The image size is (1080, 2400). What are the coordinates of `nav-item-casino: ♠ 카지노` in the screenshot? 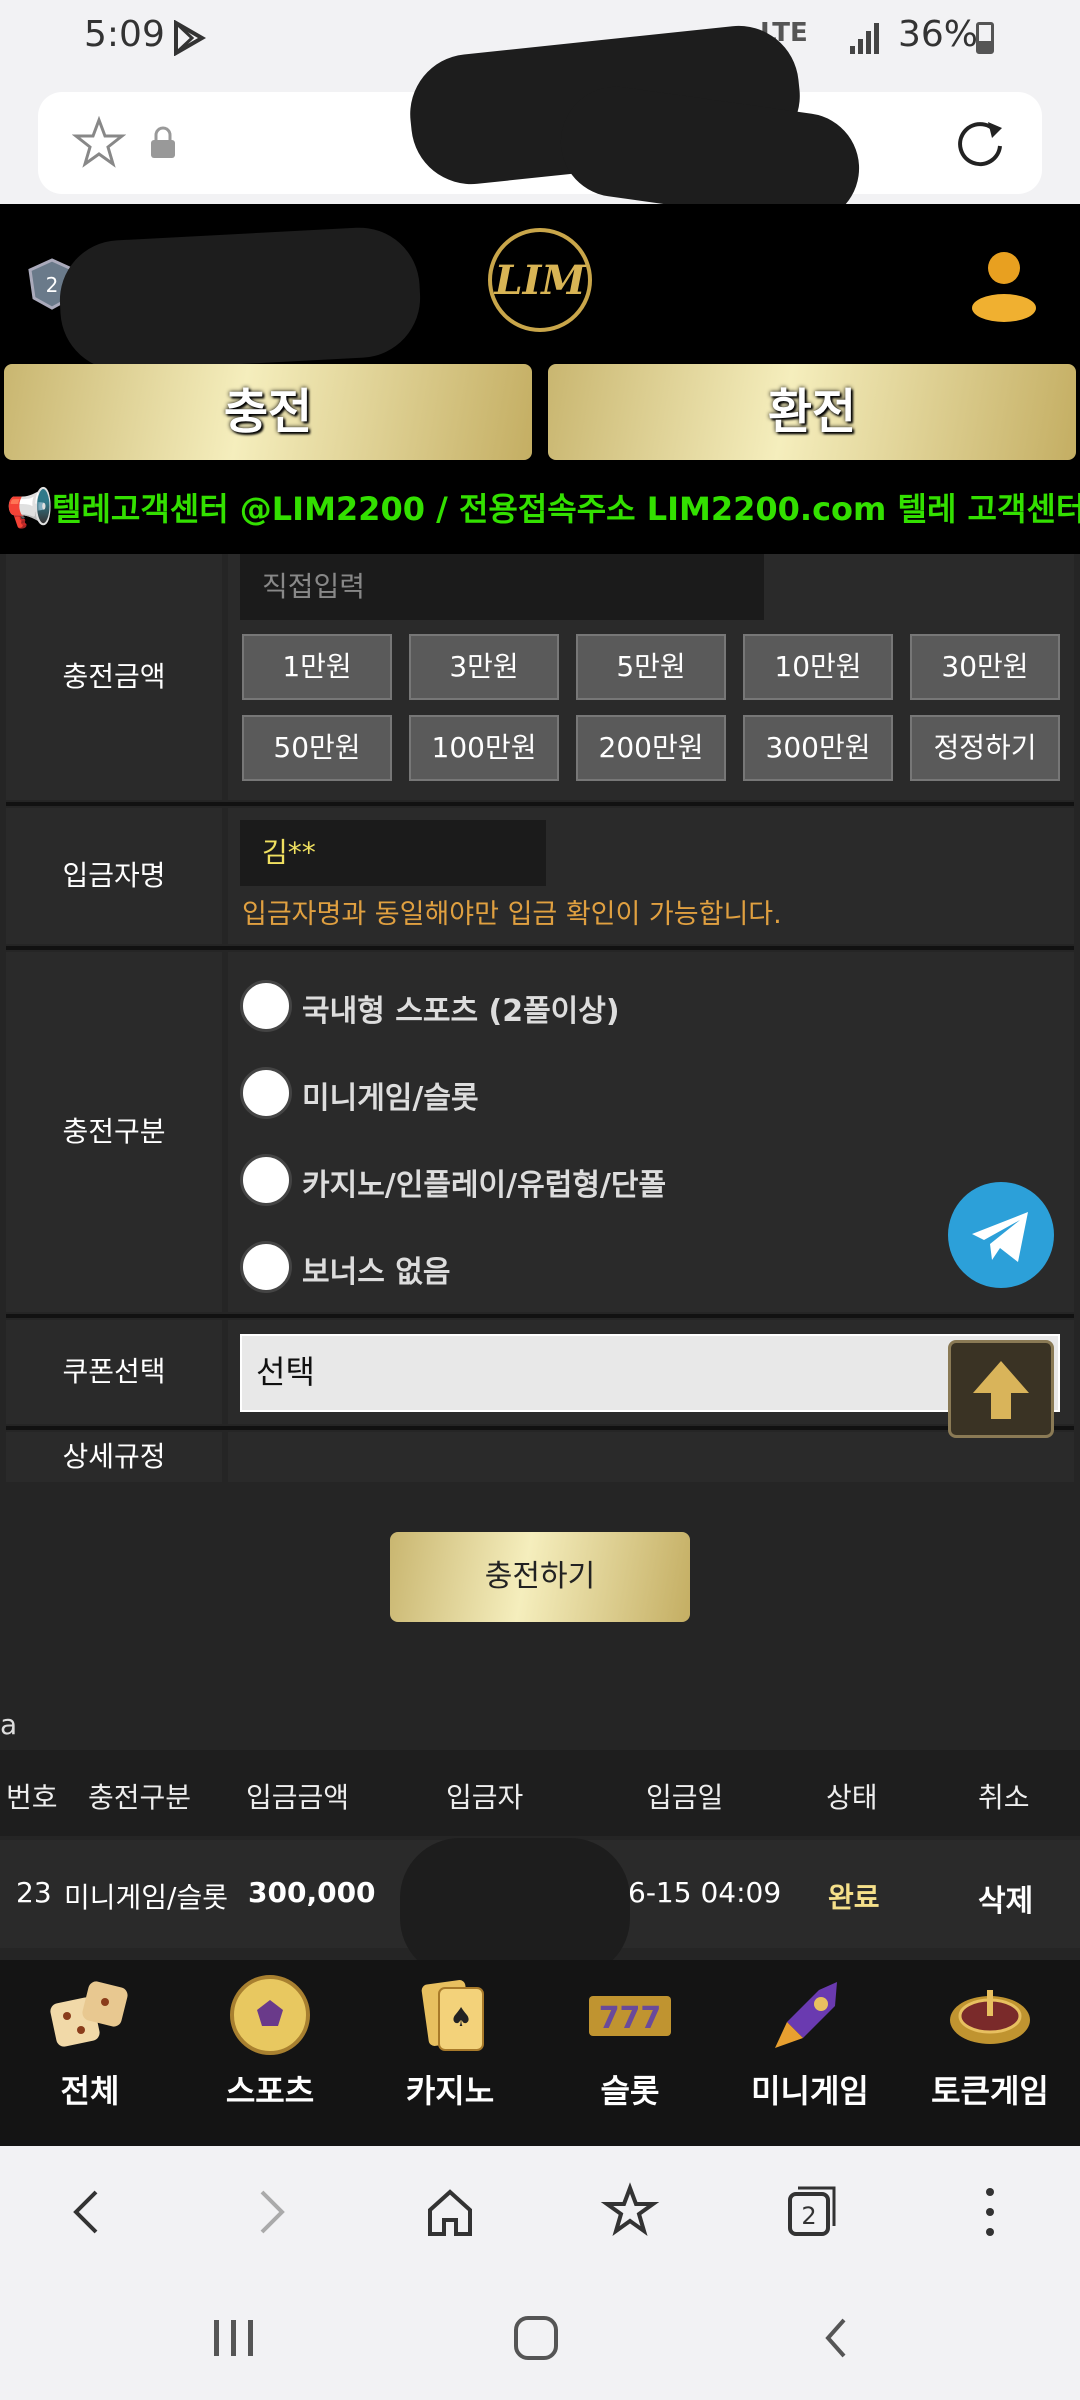 It's located at (450, 2053).